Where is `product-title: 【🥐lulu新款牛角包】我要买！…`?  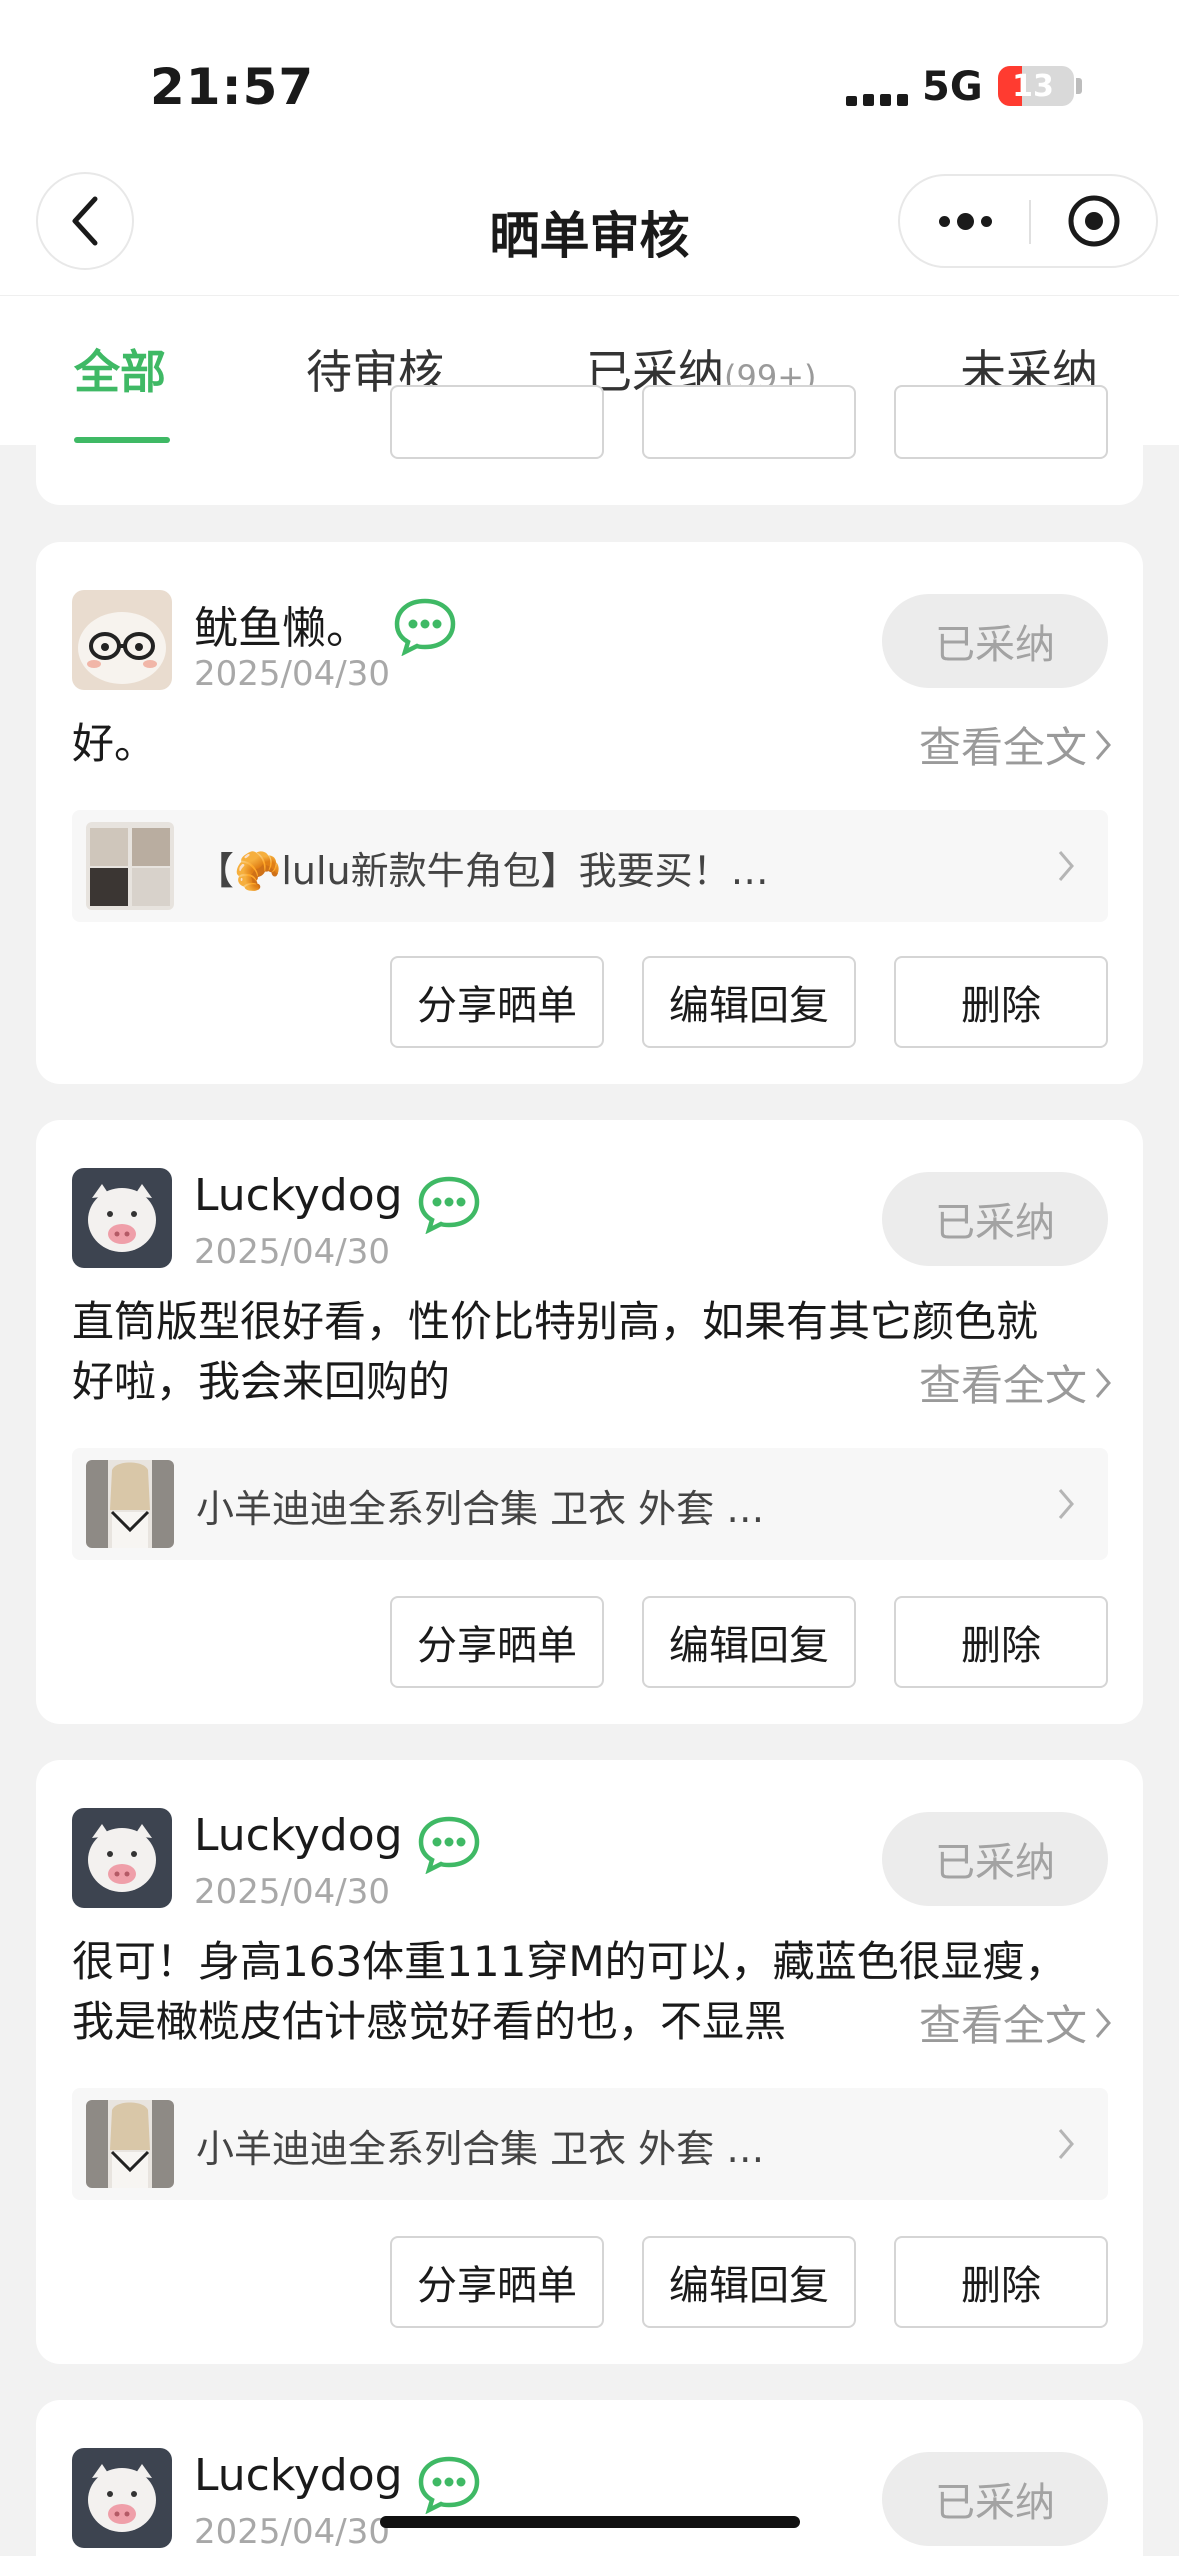
product-title: 【🥐lulu新款牛角包】我要买！… is located at coordinates (482, 867).